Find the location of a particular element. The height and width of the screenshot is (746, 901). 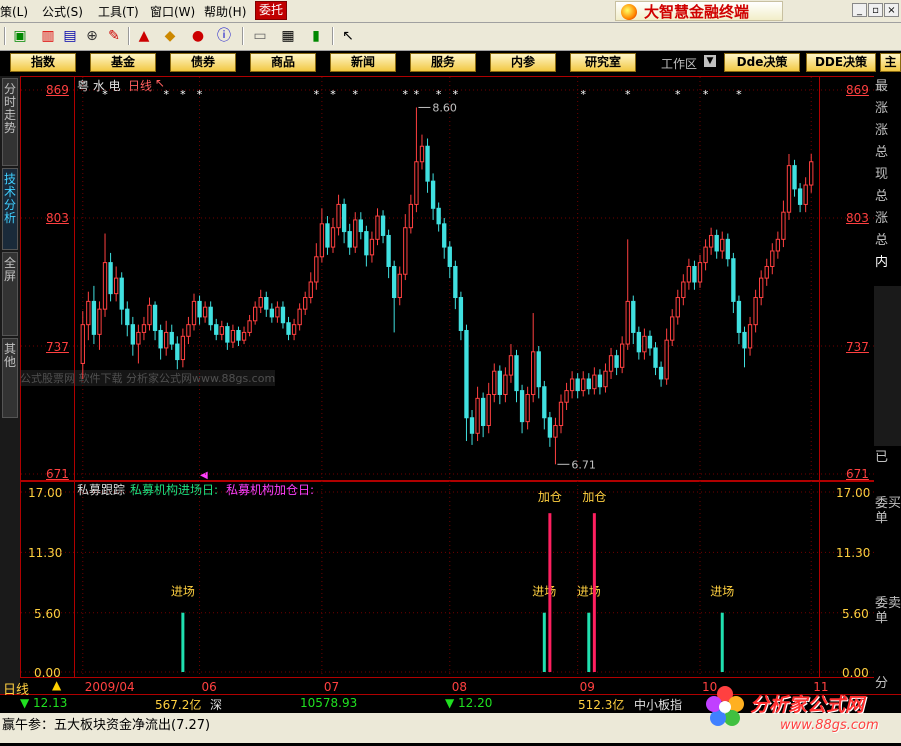

add-label: 加仓 is located at coordinates (594, 497).